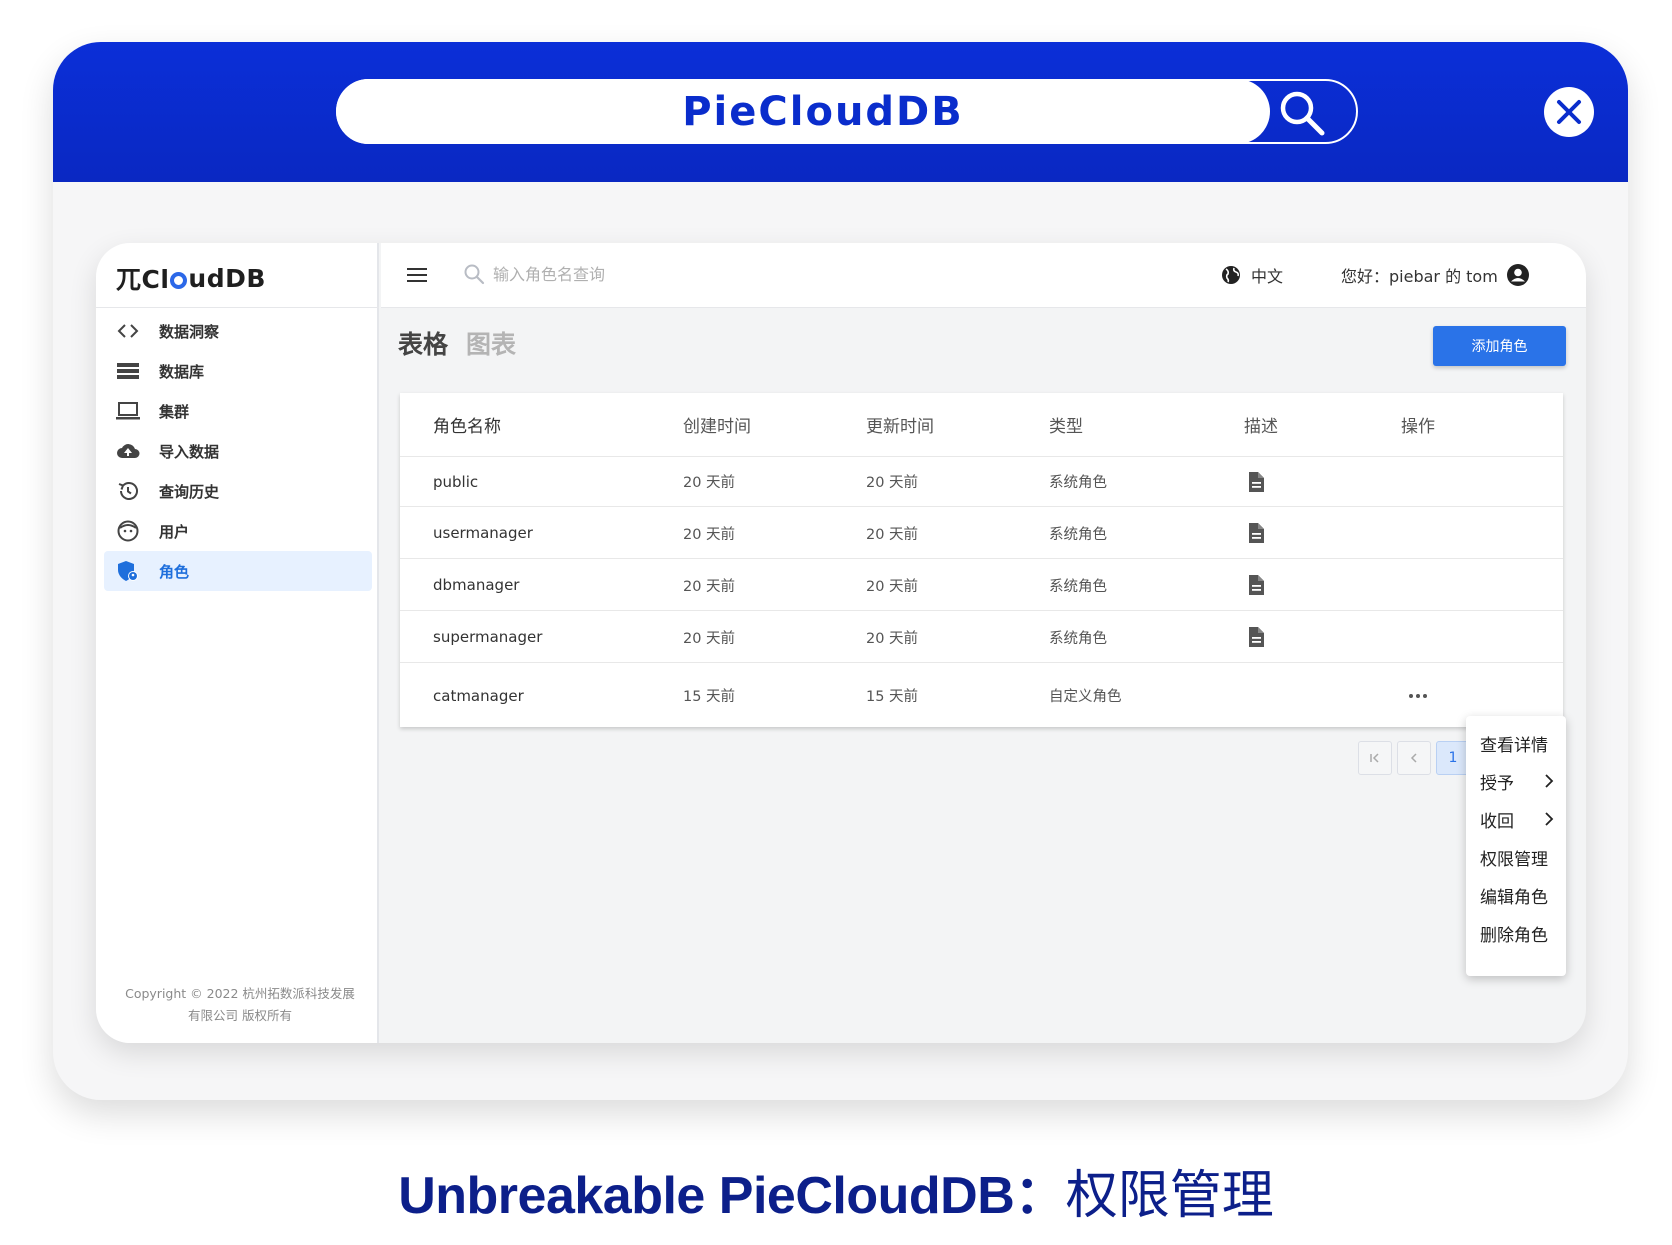 Image resolution: width=1672 pixels, height=1245 pixels. What do you see at coordinates (1516, 933) in the screenshot?
I see `menu-item-delete-role: 删除角色` at bounding box center [1516, 933].